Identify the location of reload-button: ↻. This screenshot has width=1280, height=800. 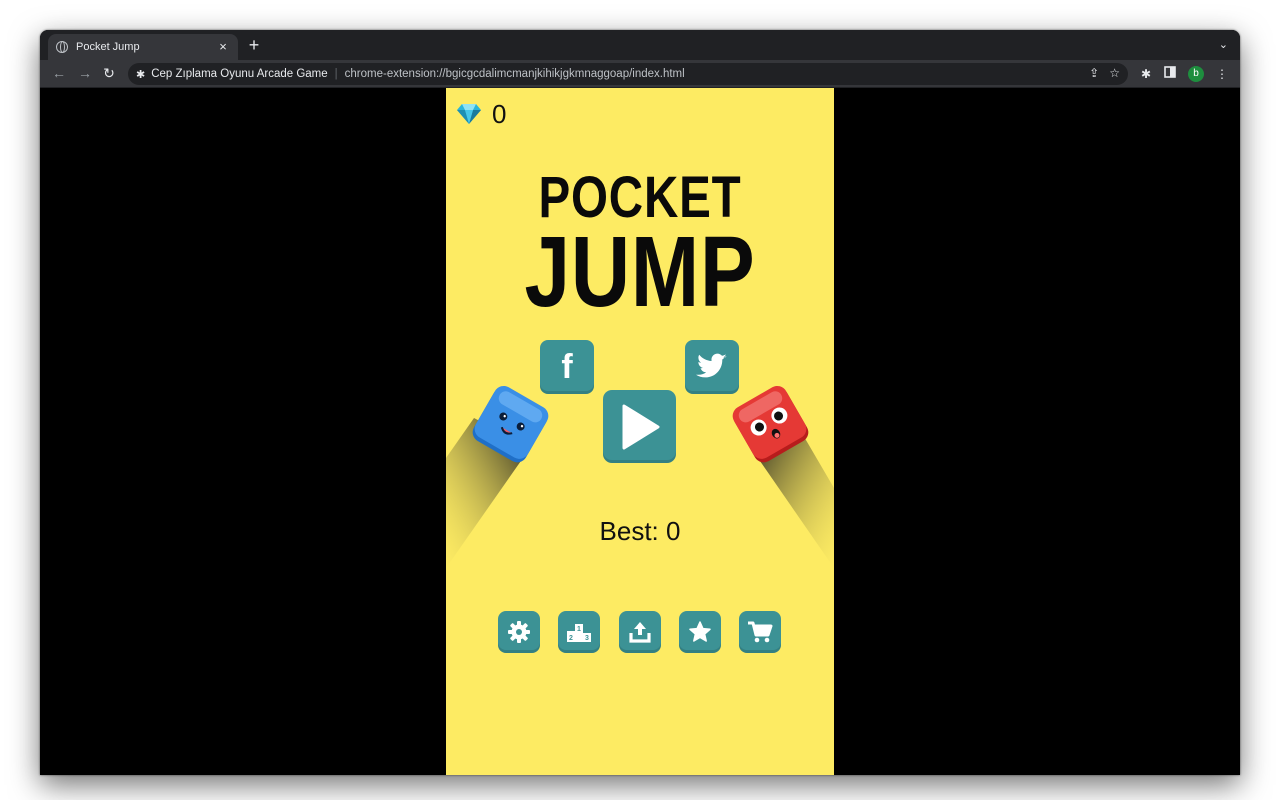
(109, 73).